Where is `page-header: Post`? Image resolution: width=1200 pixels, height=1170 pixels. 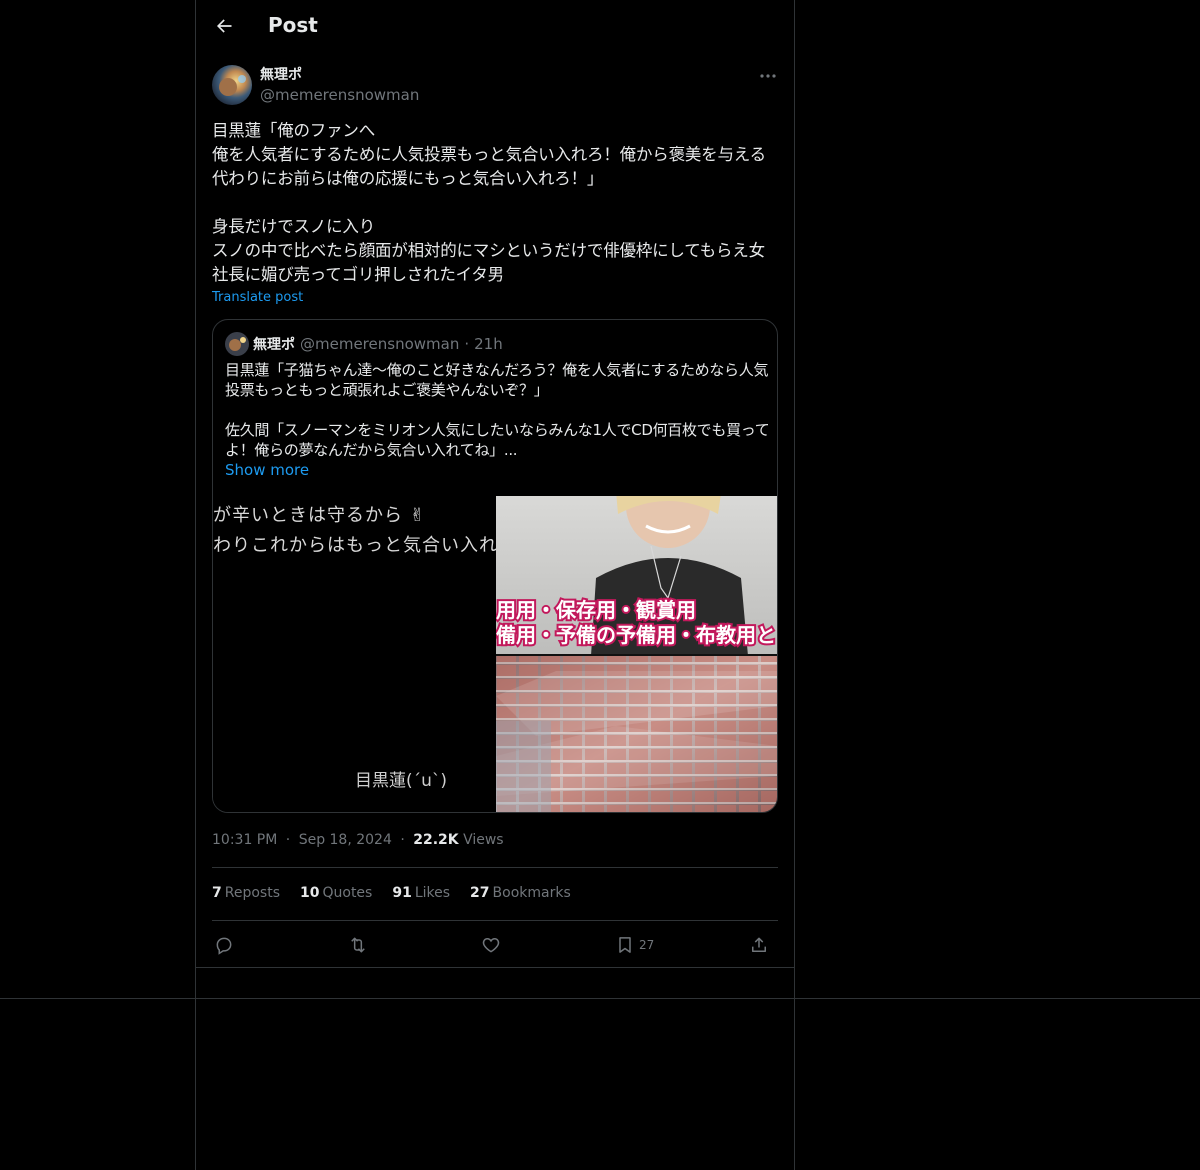 page-header: Post is located at coordinates (495, 26).